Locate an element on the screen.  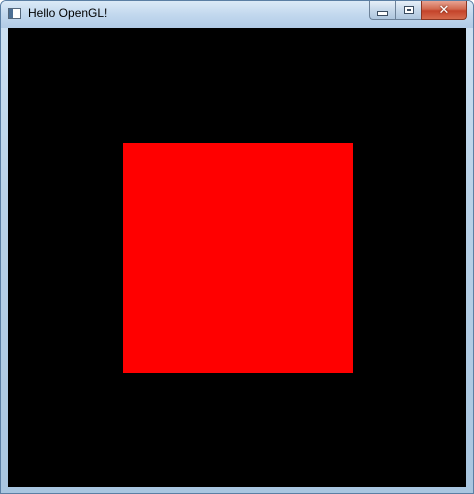
close-button: ✕ is located at coordinates (444, 10).